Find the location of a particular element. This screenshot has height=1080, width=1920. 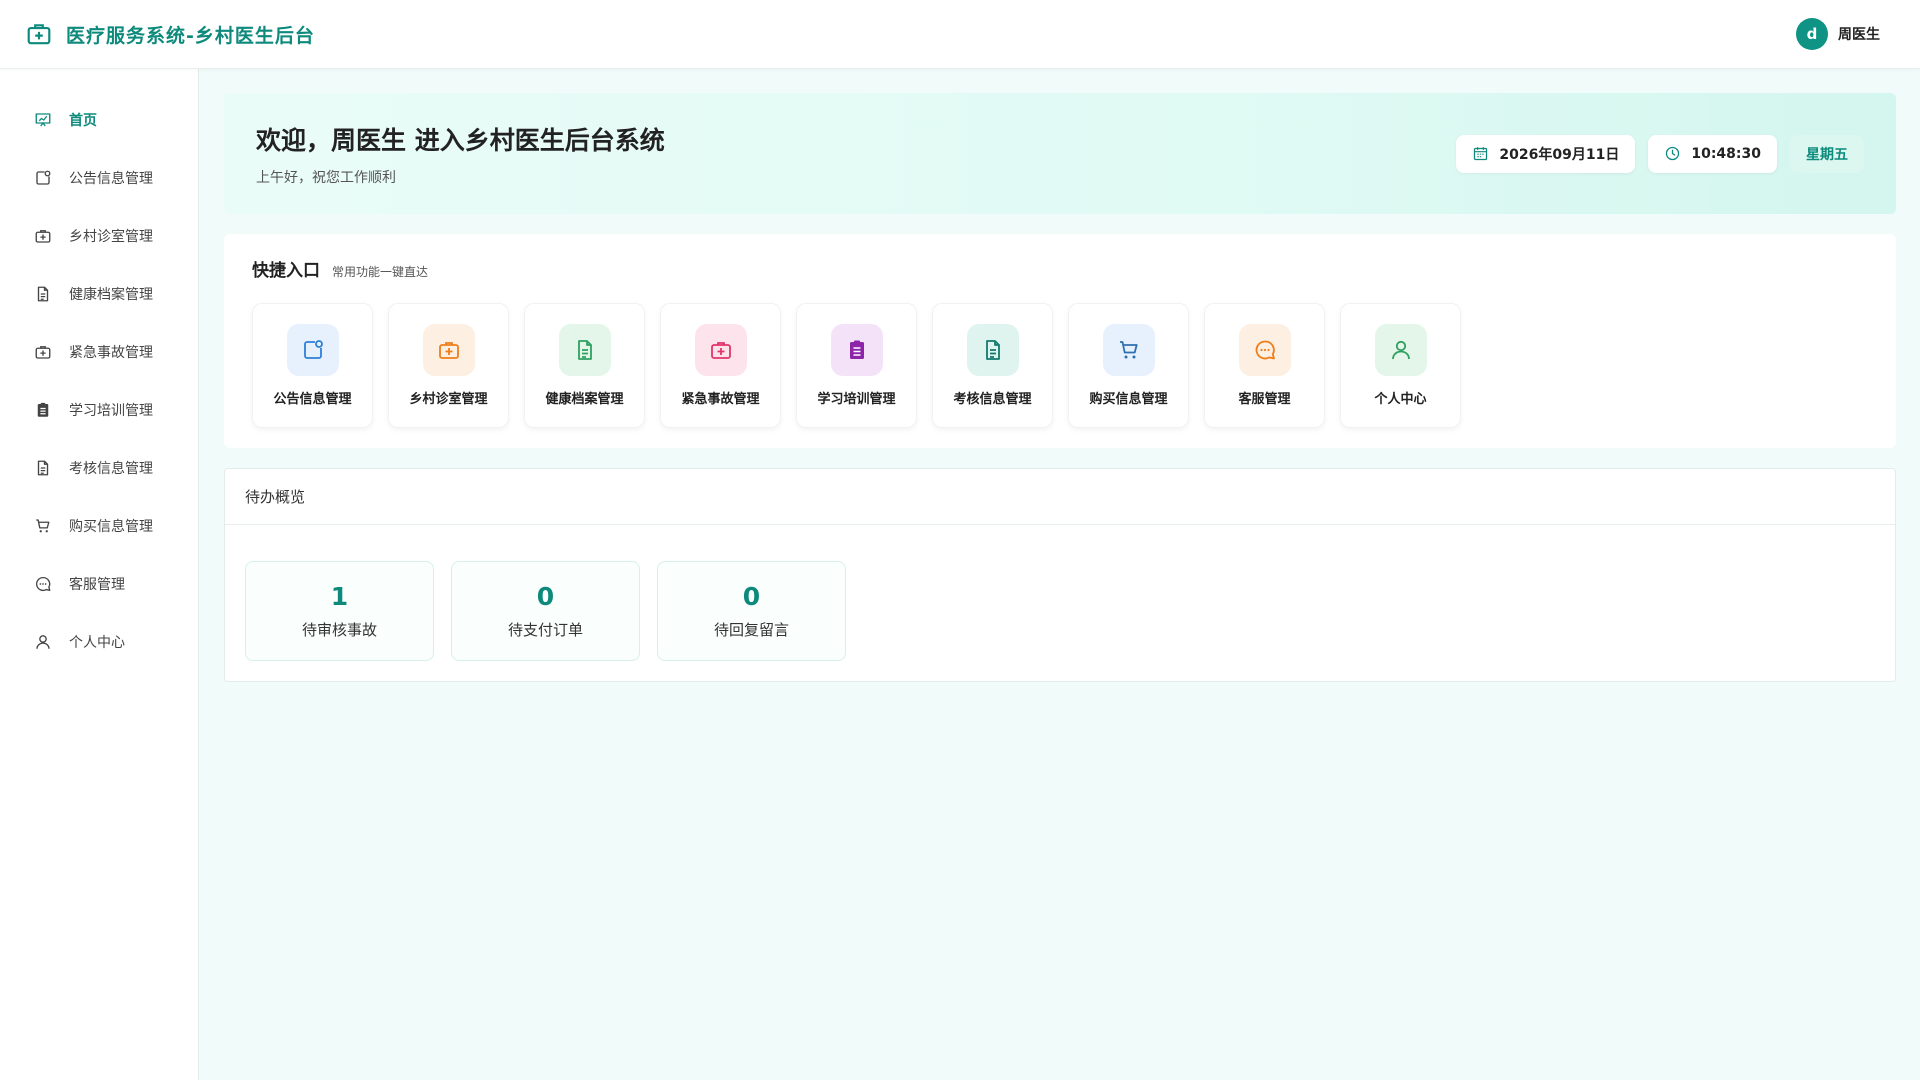

quick-entry-title: 快捷入口 is located at coordinates (286, 271).